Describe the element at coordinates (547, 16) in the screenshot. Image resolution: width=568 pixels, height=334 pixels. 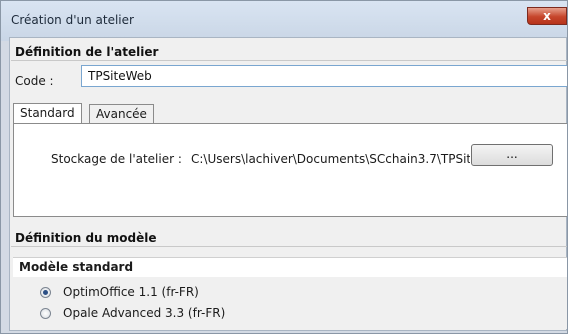
I see `close-button: x` at that location.